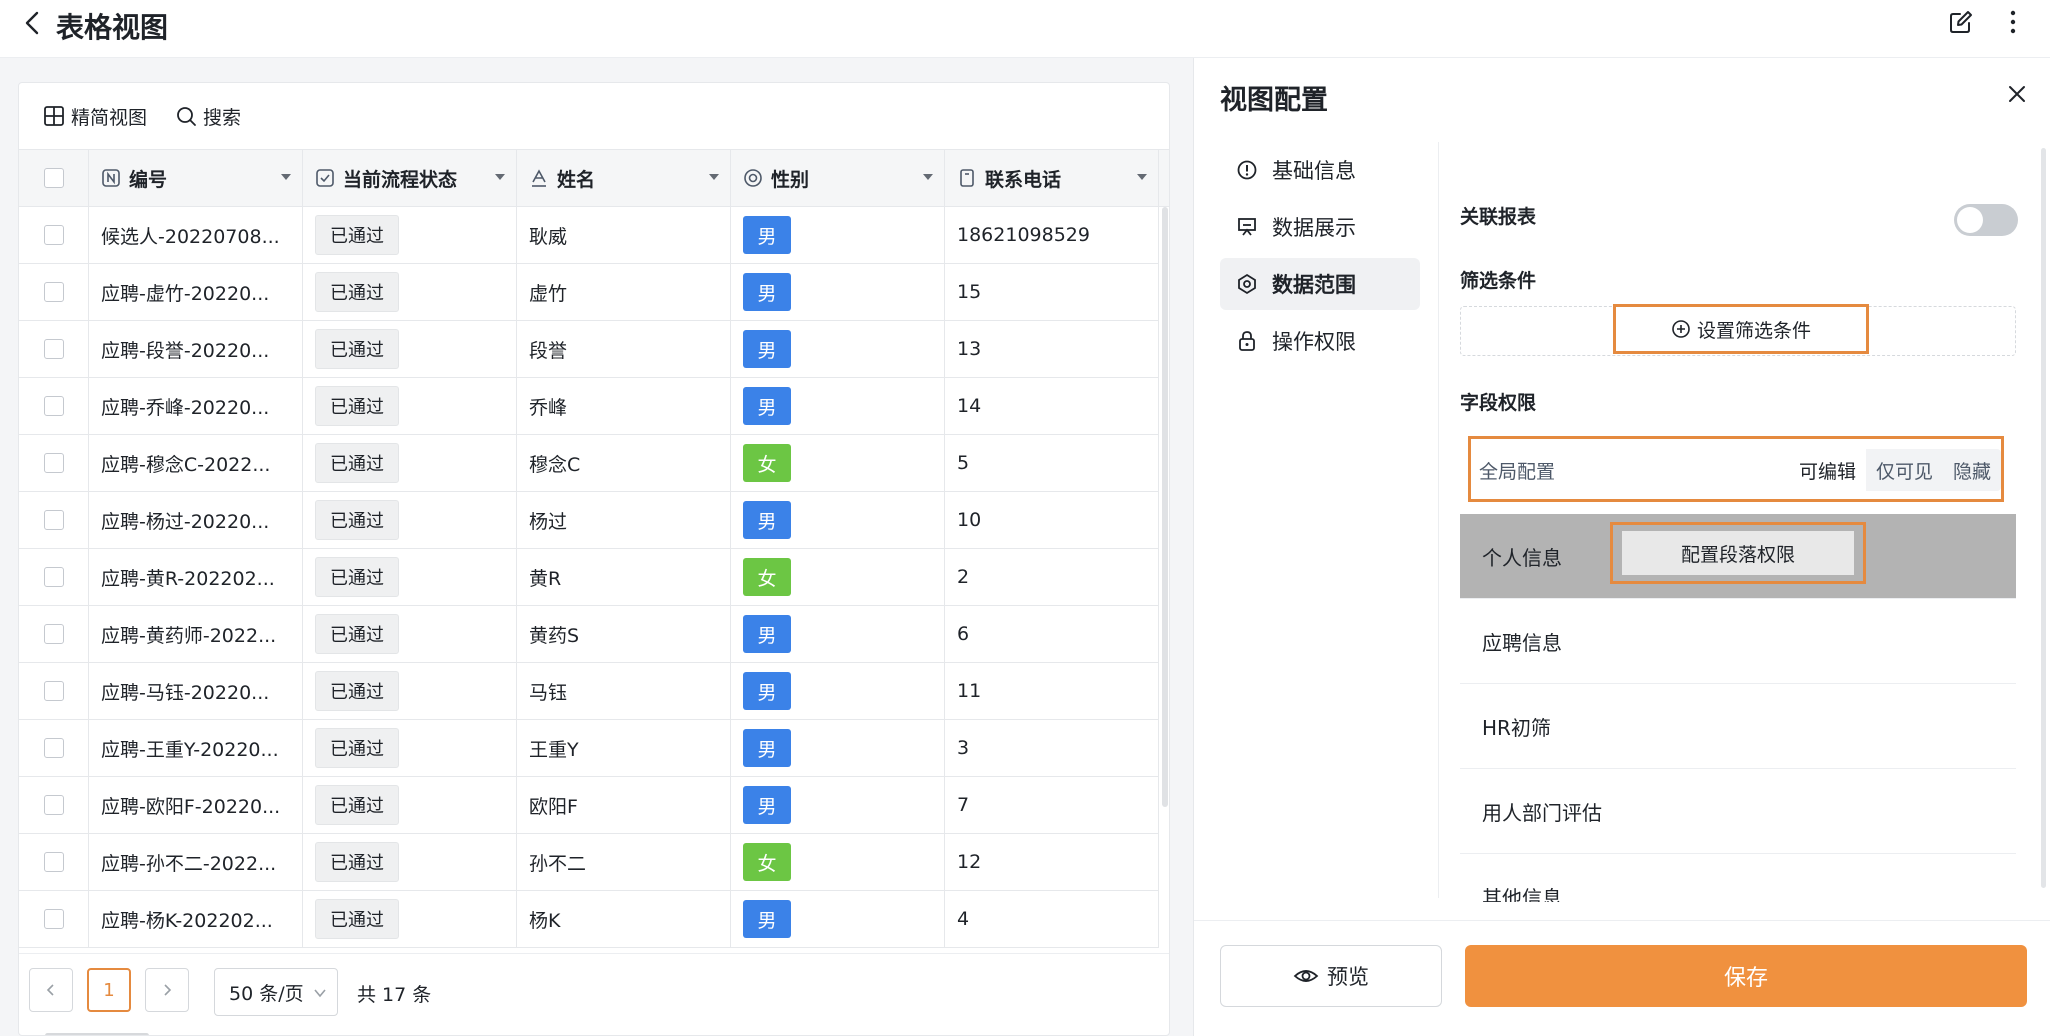 The width and height of the screenshot is (2050, 1036). I want to click on preview-button: 预览, so click(1331, 976).